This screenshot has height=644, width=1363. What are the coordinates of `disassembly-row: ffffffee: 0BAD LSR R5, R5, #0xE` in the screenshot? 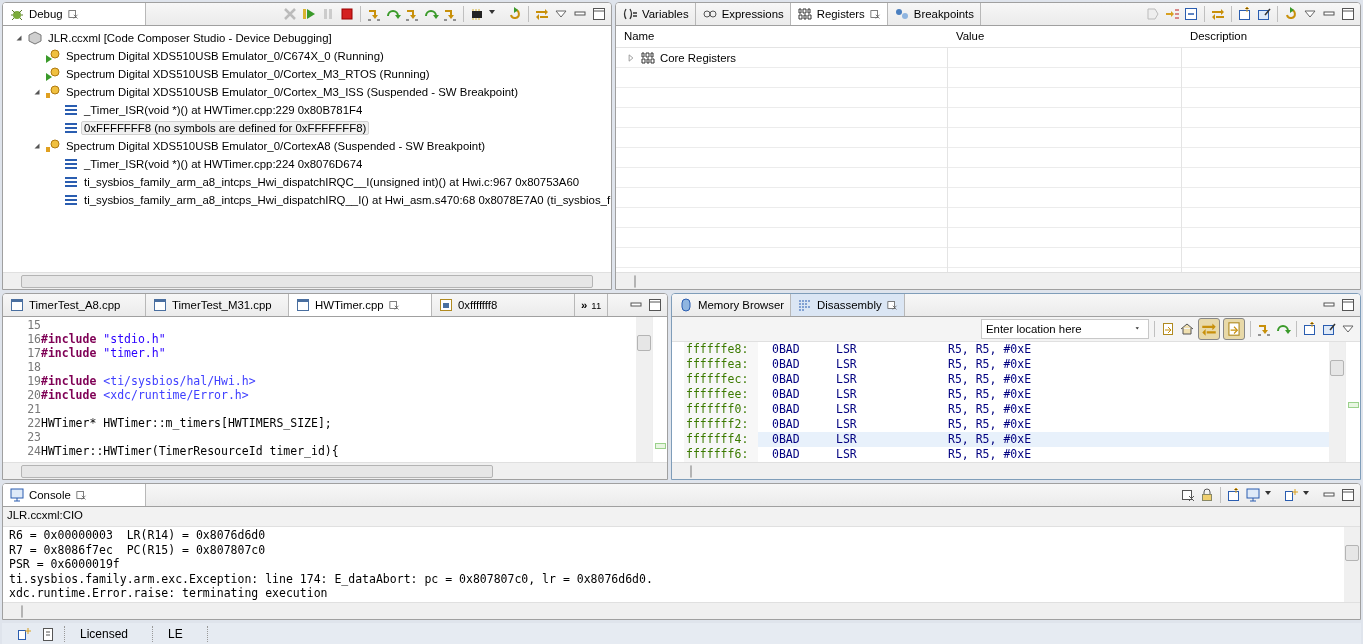 It's located at (1006, 394).